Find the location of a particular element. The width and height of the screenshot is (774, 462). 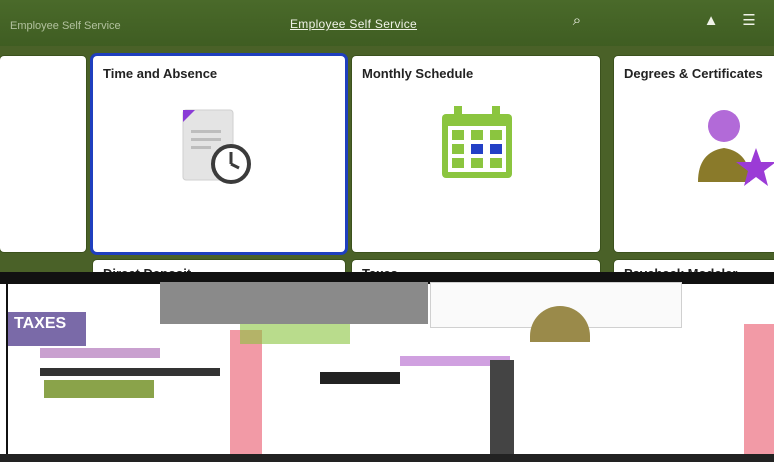

tile-partial-left is located at coordinates (43, 154).